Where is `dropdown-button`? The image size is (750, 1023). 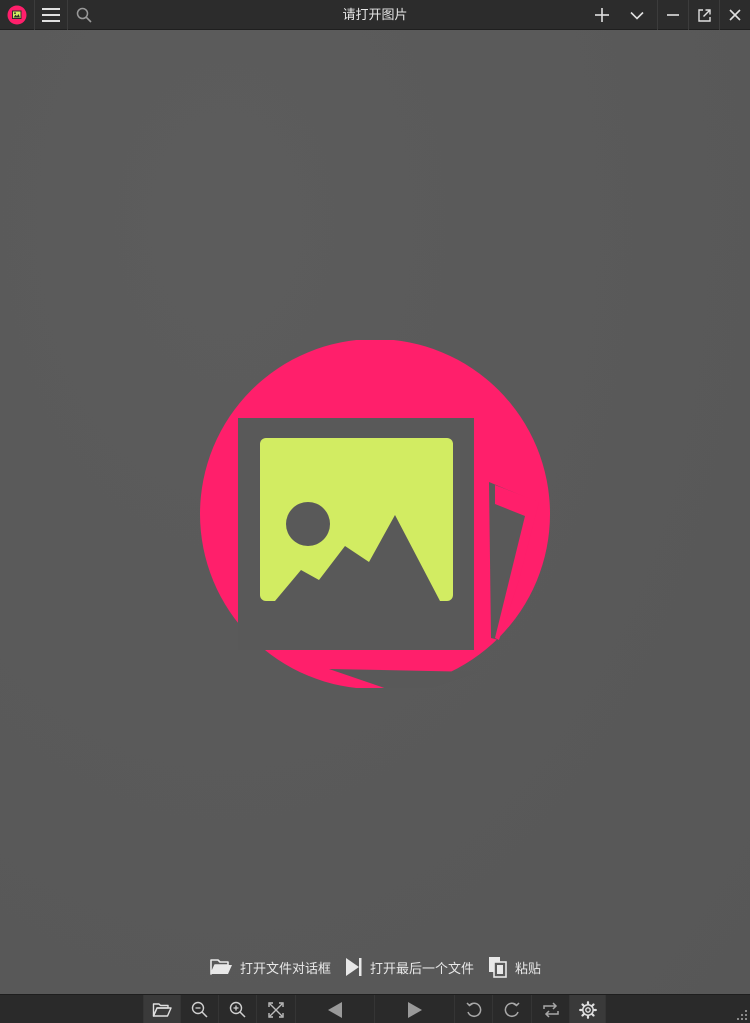
dropdown-button is located at coordinates (637, 15).